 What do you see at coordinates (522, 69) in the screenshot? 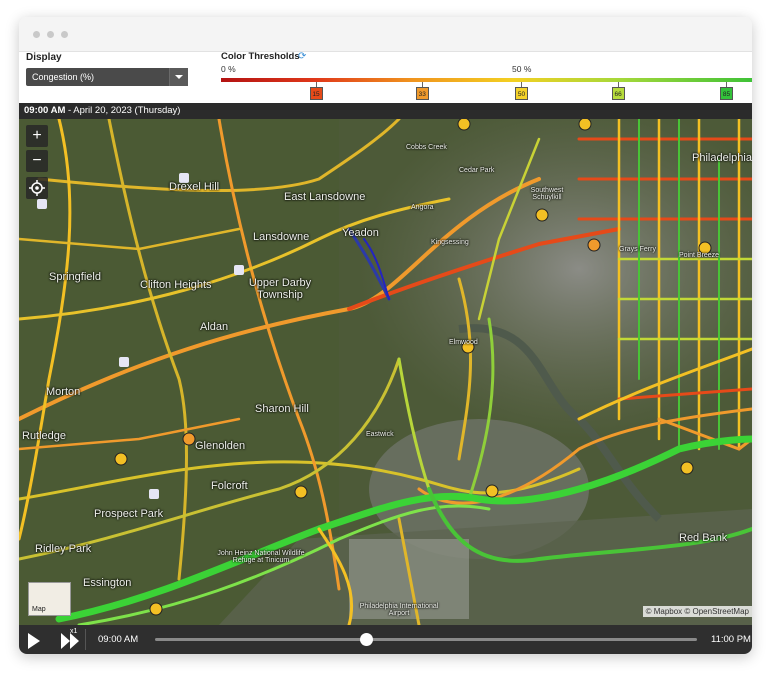
I see `threshold-pct-mid: 50 %` at bounding box center [522, 69].